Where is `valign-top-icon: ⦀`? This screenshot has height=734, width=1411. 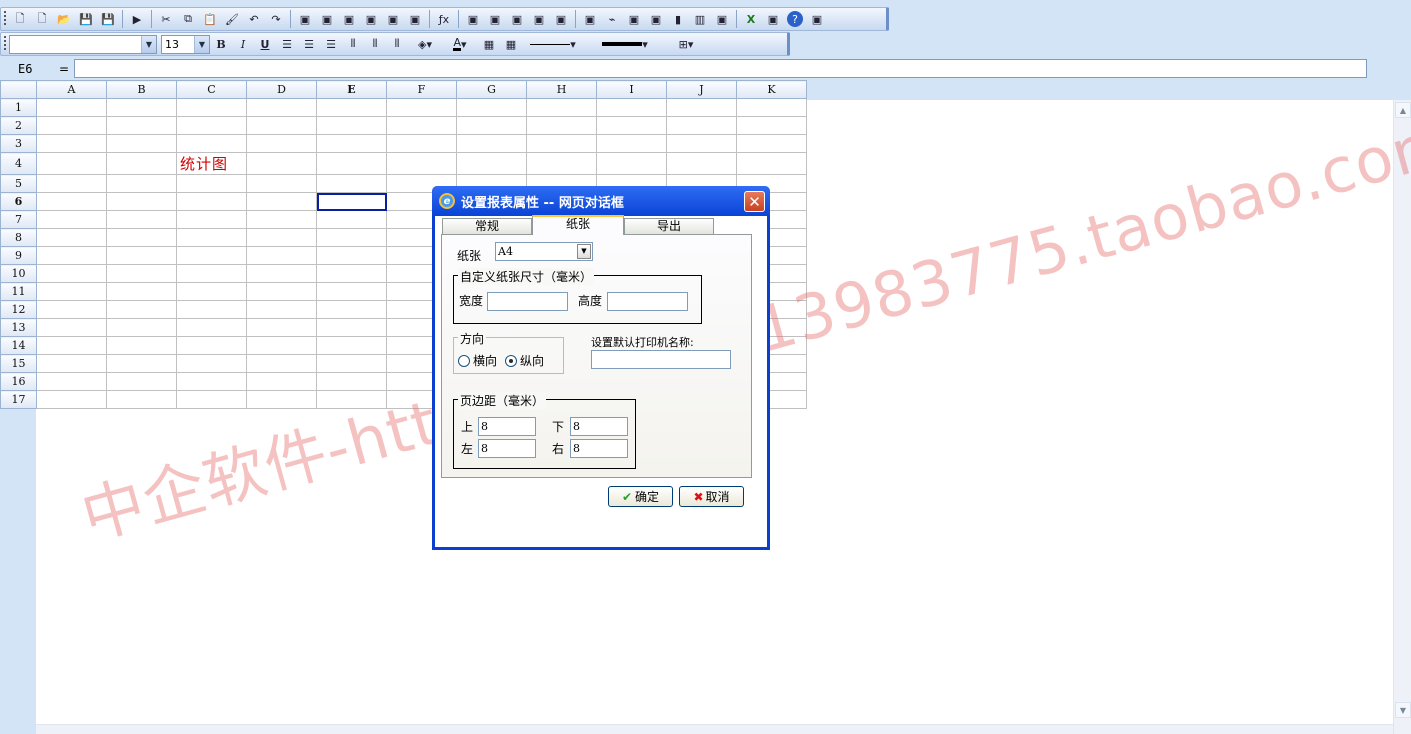
valign-top-icon: ⦀ is located at coordinates (353, 44).